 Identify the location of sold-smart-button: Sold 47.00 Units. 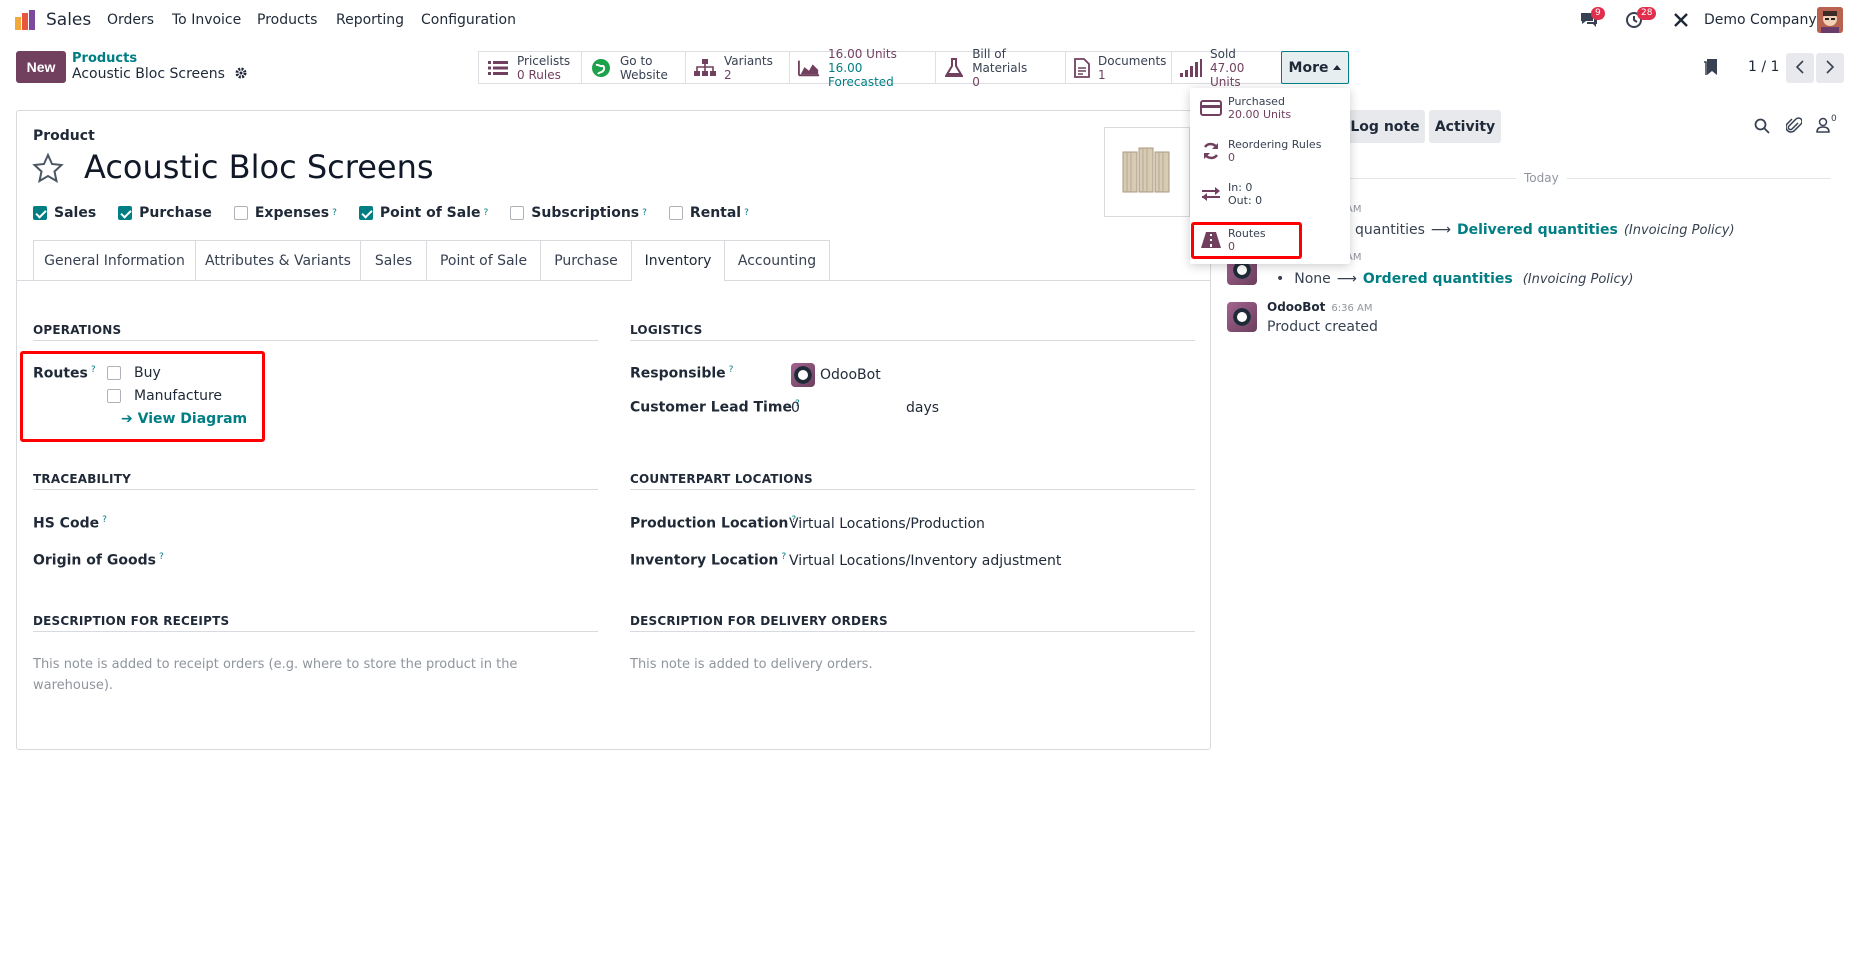
(1227, 68).